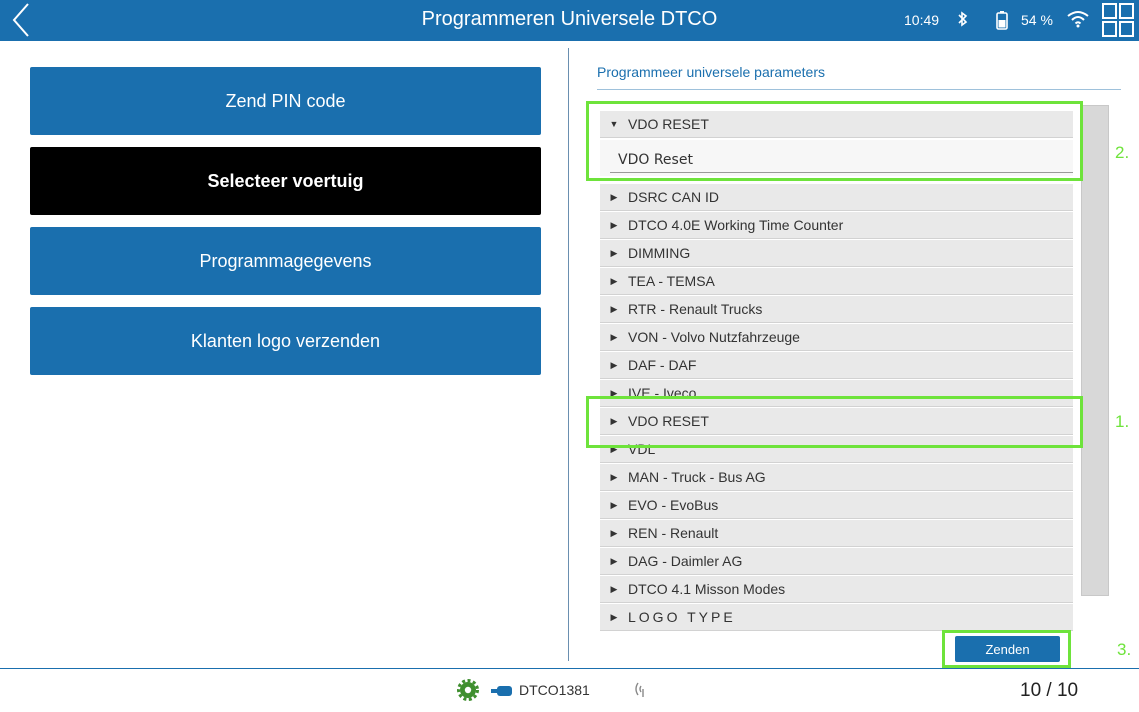 Image resolution: width=1139 pixels, height=712 pixels. Describe the element at coordinates (836, 561) in the screenshot. I see `list-item: ▶ DAG - Daimler AG` at that location.